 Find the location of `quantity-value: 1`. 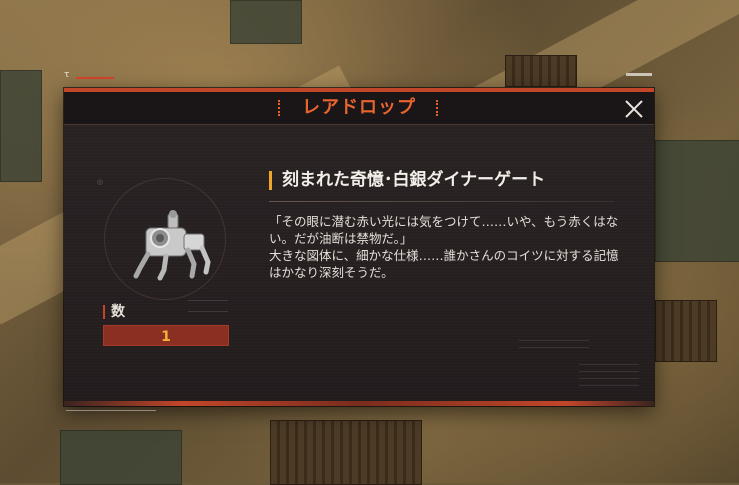

quantity-value: 1 is located at coordinates (166, 337).